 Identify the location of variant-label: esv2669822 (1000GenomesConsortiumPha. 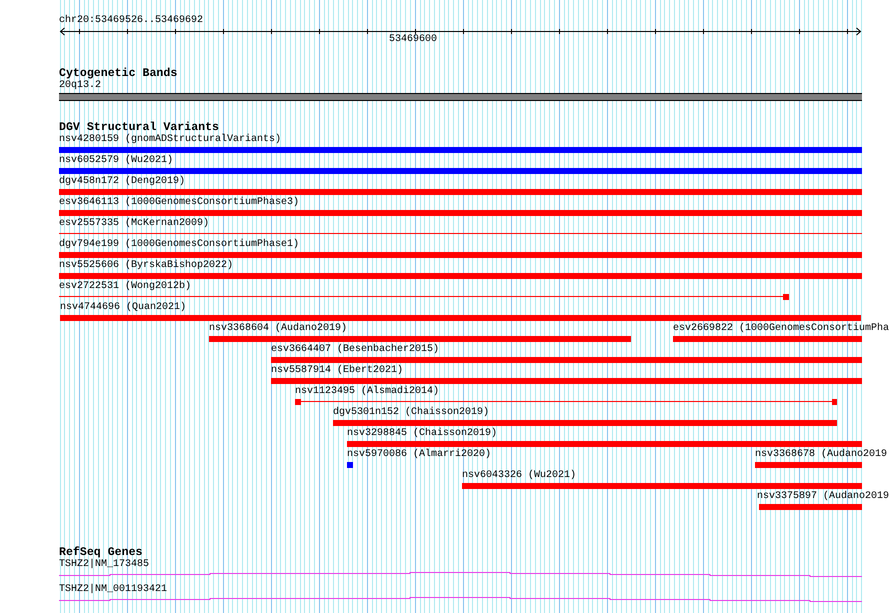
(781, 328).